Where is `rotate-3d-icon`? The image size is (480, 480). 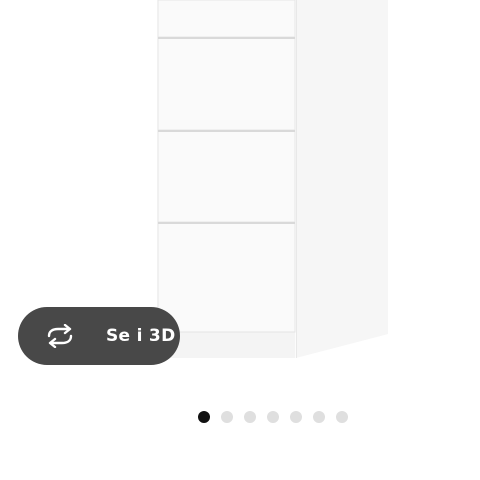
rotate-3d-icon is located at coordinates (60, 336).